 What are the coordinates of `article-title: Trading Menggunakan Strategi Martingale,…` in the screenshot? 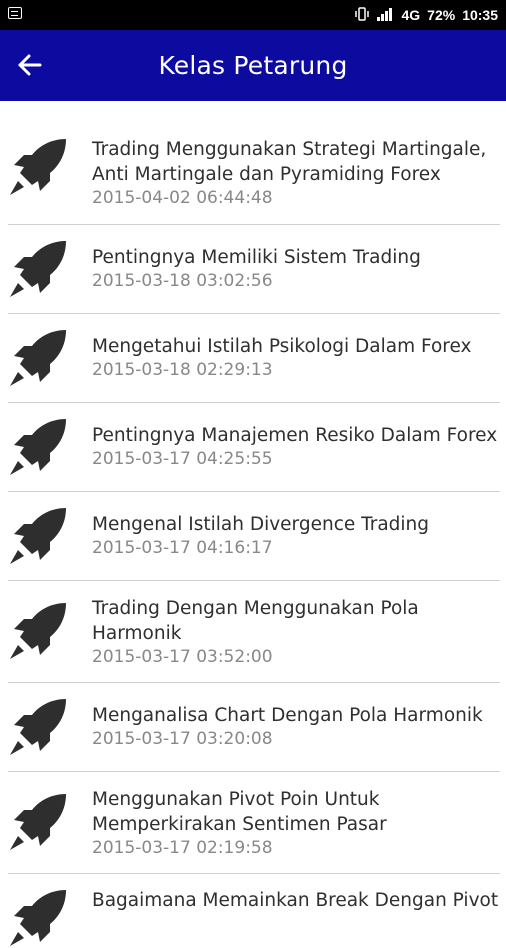 It's located at (289, 162).